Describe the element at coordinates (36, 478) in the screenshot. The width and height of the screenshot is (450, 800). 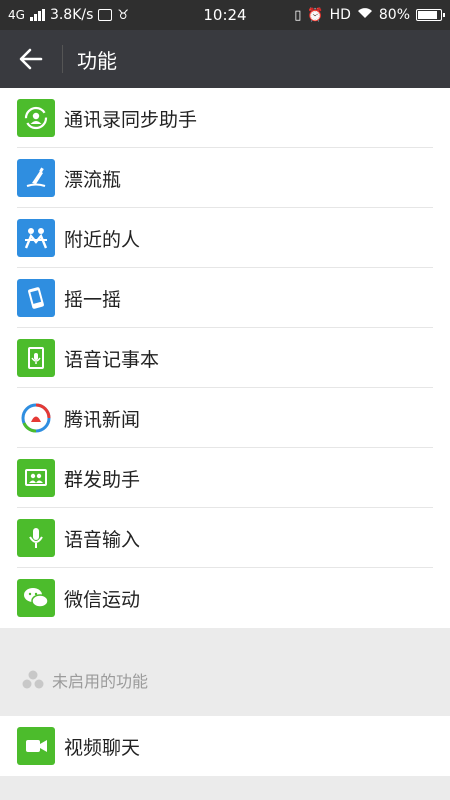
I see `mass-send-icon` at that location.